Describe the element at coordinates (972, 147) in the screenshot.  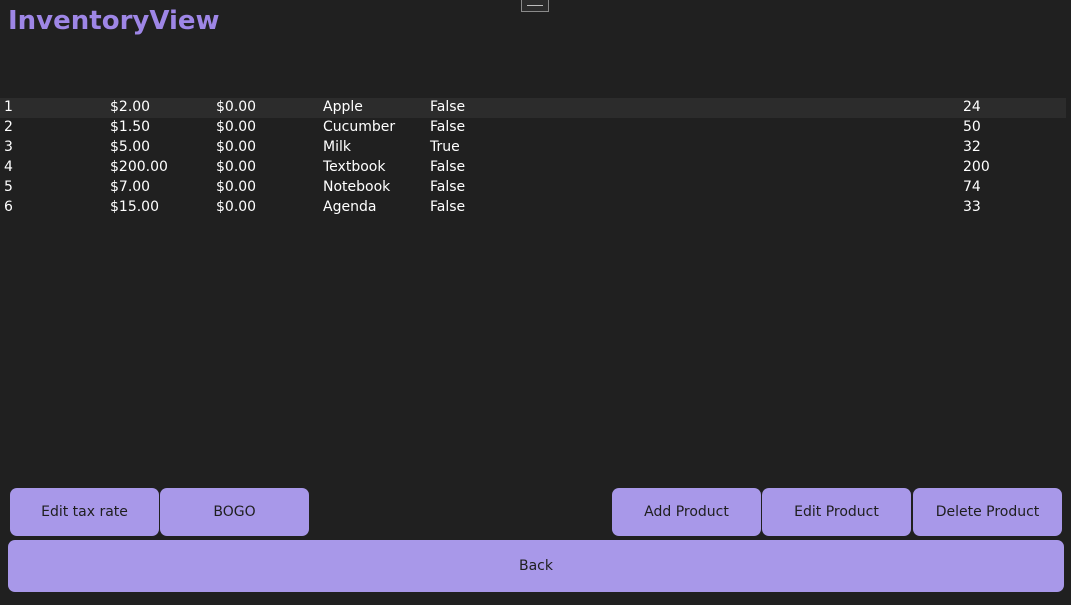
I see `cell-quantity: 32` at that location.